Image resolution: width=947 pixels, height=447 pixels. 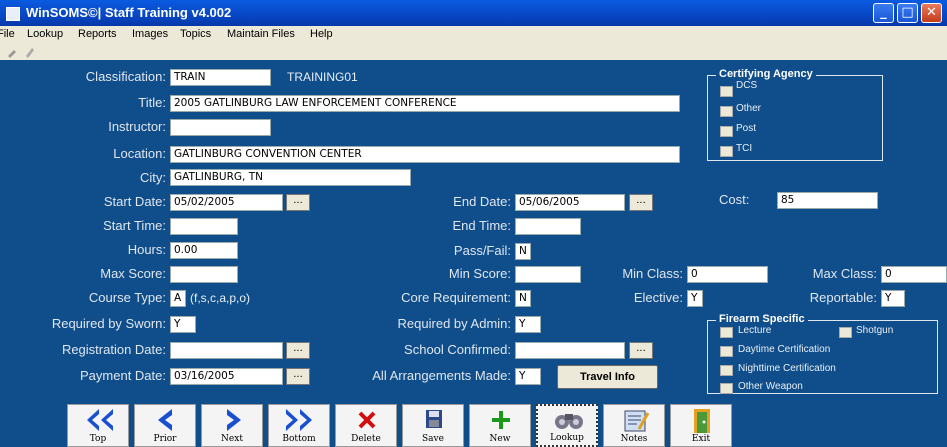 What do you see at coordinates (747, 85) in the screenshot?
I see `dcs-label: DCS` at bounding box center [747, 85].